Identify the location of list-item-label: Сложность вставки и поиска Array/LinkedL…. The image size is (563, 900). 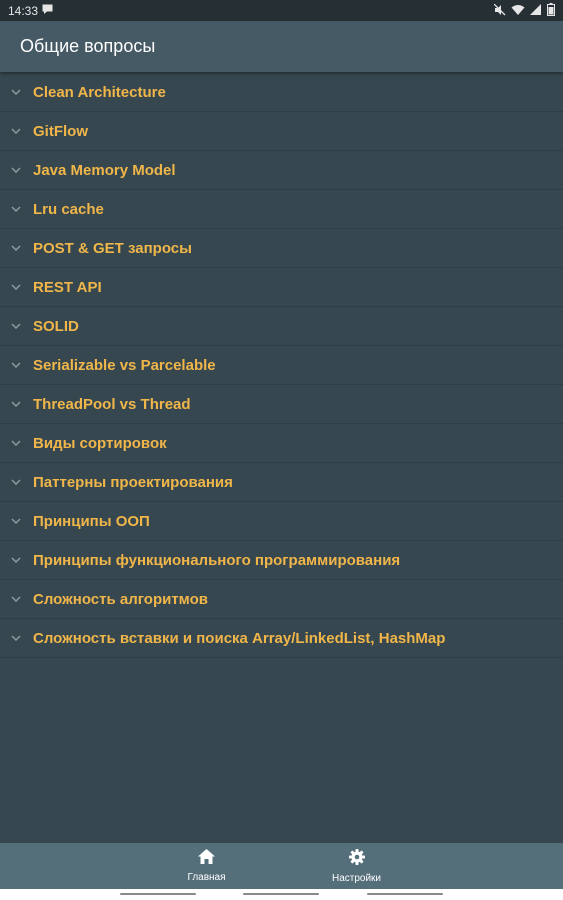
(239, 638).